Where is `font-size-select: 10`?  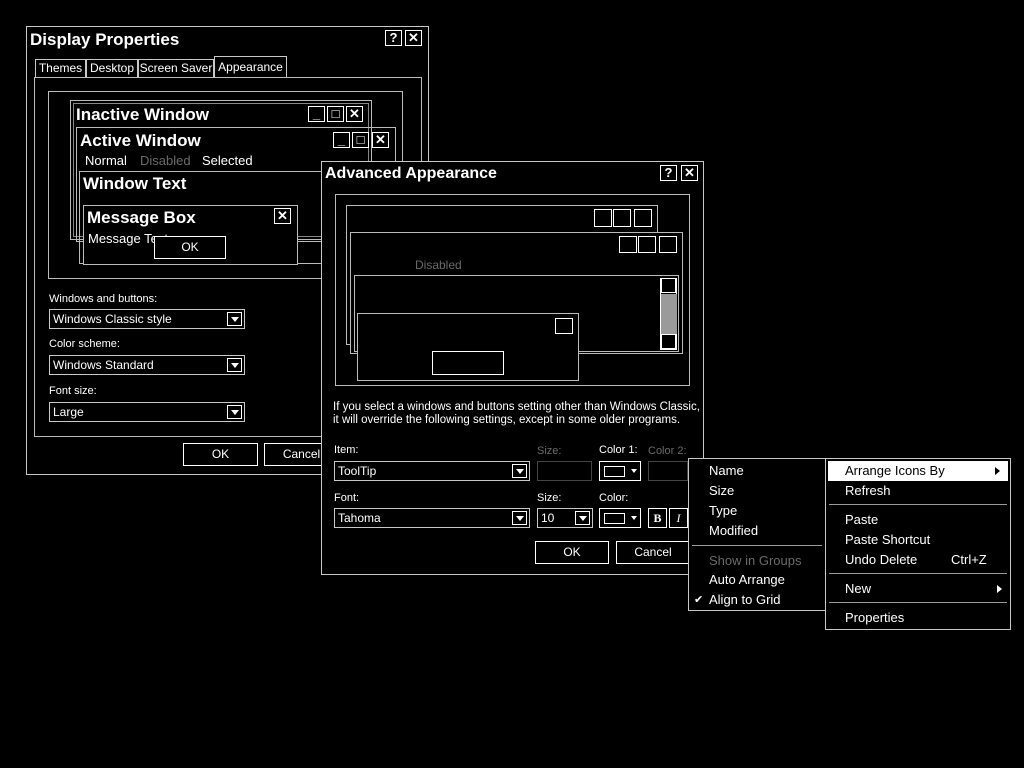 font-size-select: 10 is located at coordinates (565, 518).